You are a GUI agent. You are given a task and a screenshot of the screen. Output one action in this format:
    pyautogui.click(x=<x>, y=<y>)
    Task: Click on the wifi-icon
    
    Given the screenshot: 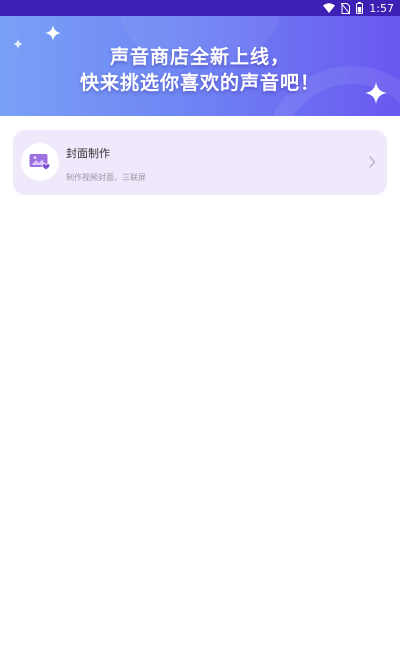 What is the action you would take?
    pyautogui.click(x=329, y=8)
    